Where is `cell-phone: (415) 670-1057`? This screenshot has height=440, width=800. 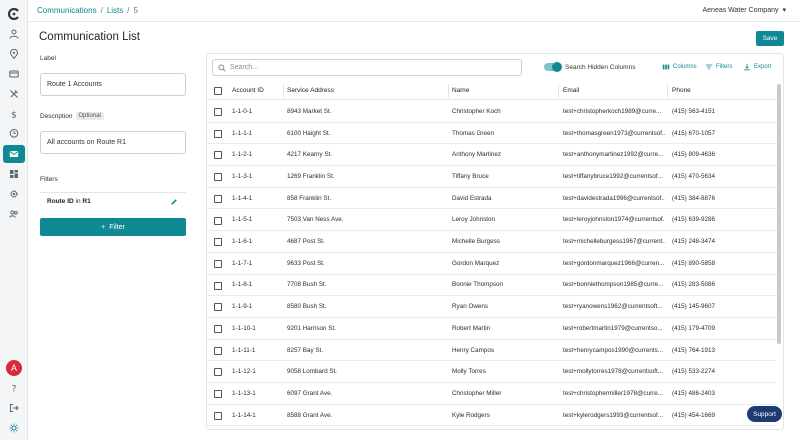
cell-phone: (415) 670-1057 is located at coordinates (694, 133).